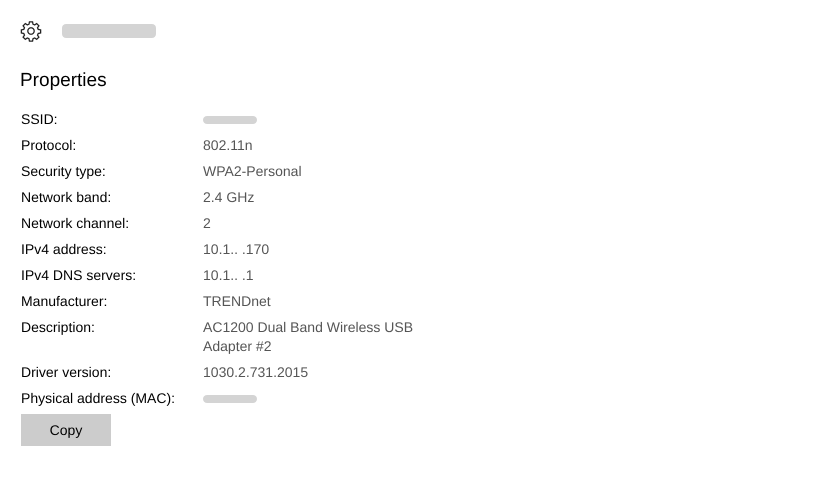 The image size is (840, 477). What do you see at coordinates (228, 145) in the screenshot?
I see `property-value: 802.11n` at bounding box center [228, 145].